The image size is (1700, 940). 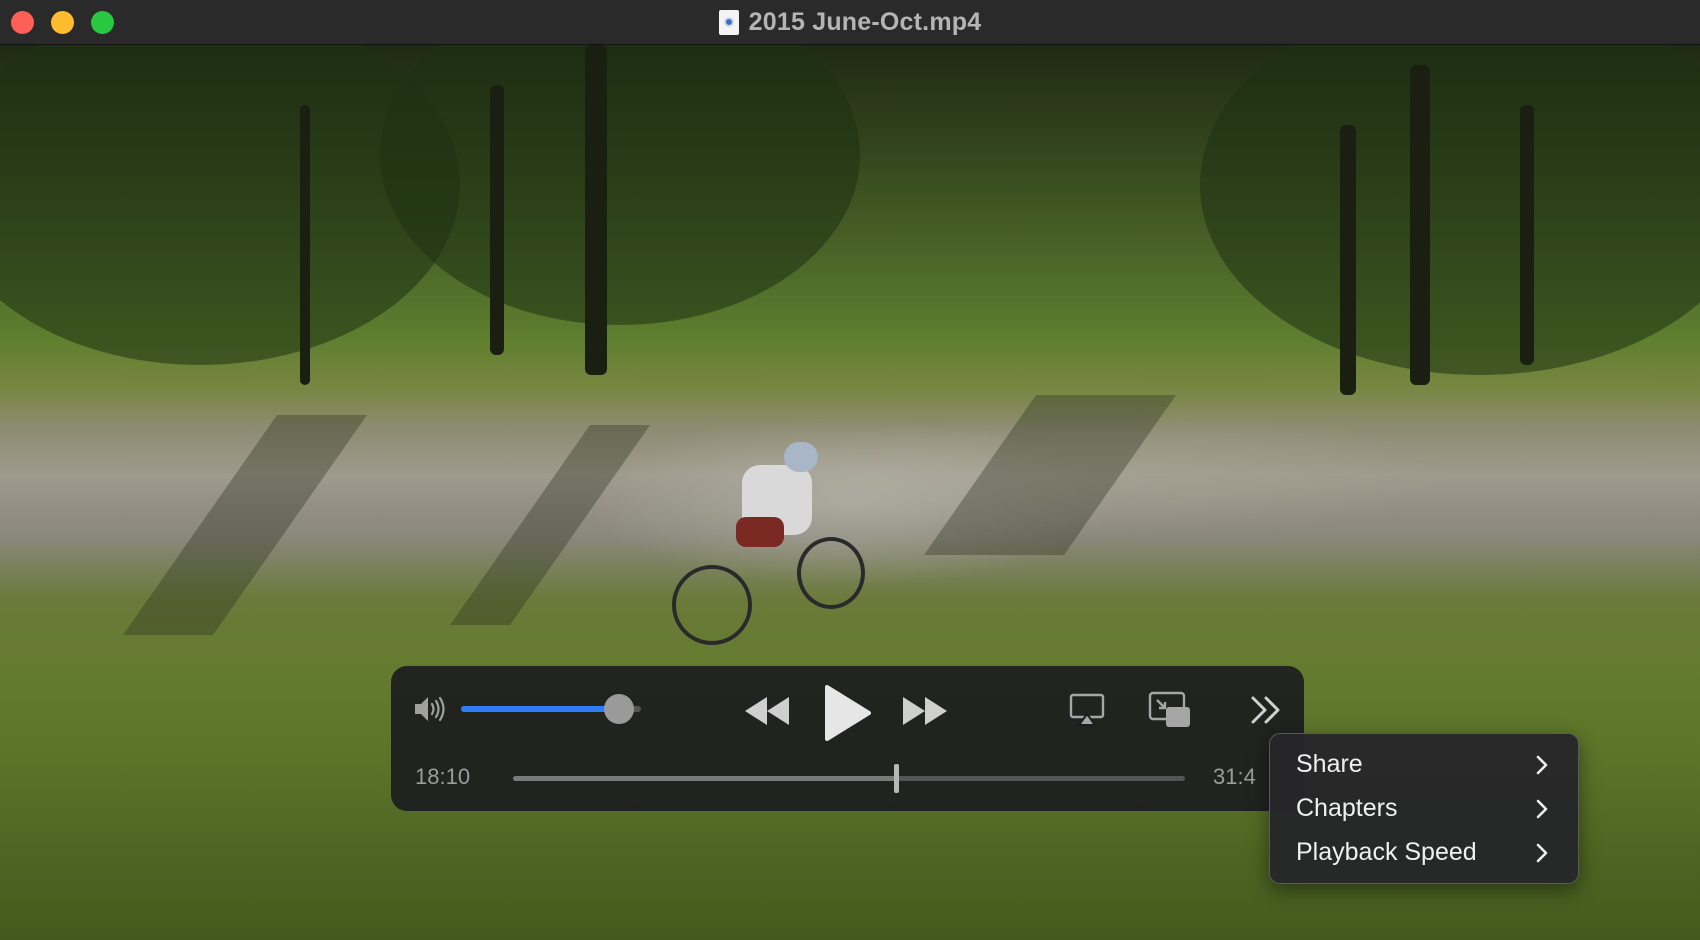 What do you see at coordinates (897, 778) in the screenshot?
I see `playhead` at bounding box center [897, 778].